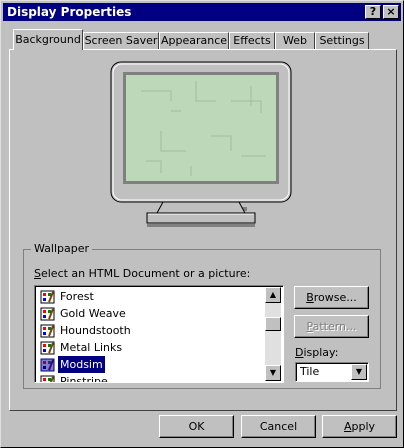  I want to click on list-item-label: Pinstripe, so click(84, 379).